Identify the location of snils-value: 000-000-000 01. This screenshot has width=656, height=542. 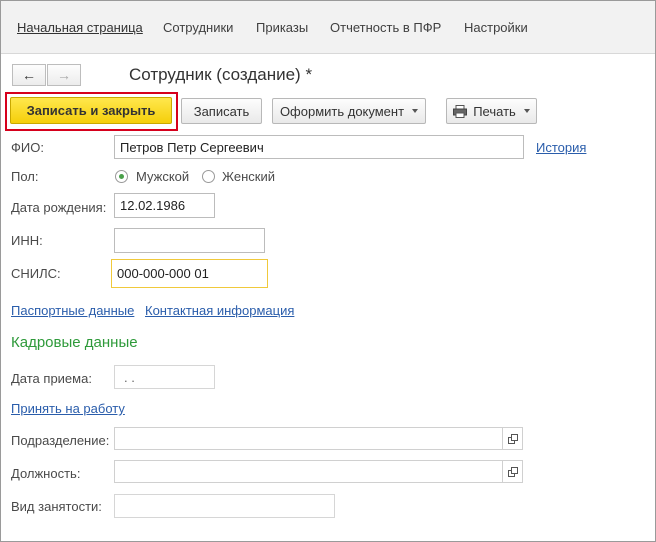
(163, 273).